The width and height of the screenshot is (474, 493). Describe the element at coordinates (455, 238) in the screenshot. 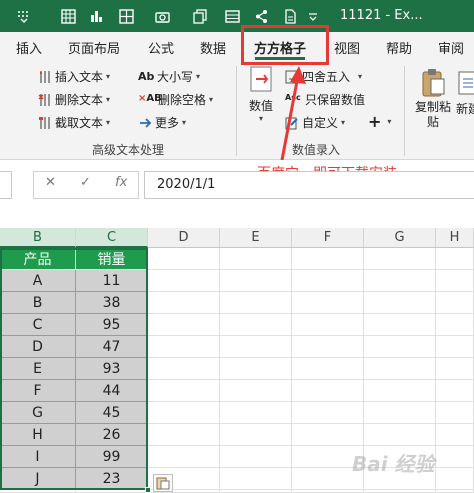

I see `column-header-h: H` at that location.